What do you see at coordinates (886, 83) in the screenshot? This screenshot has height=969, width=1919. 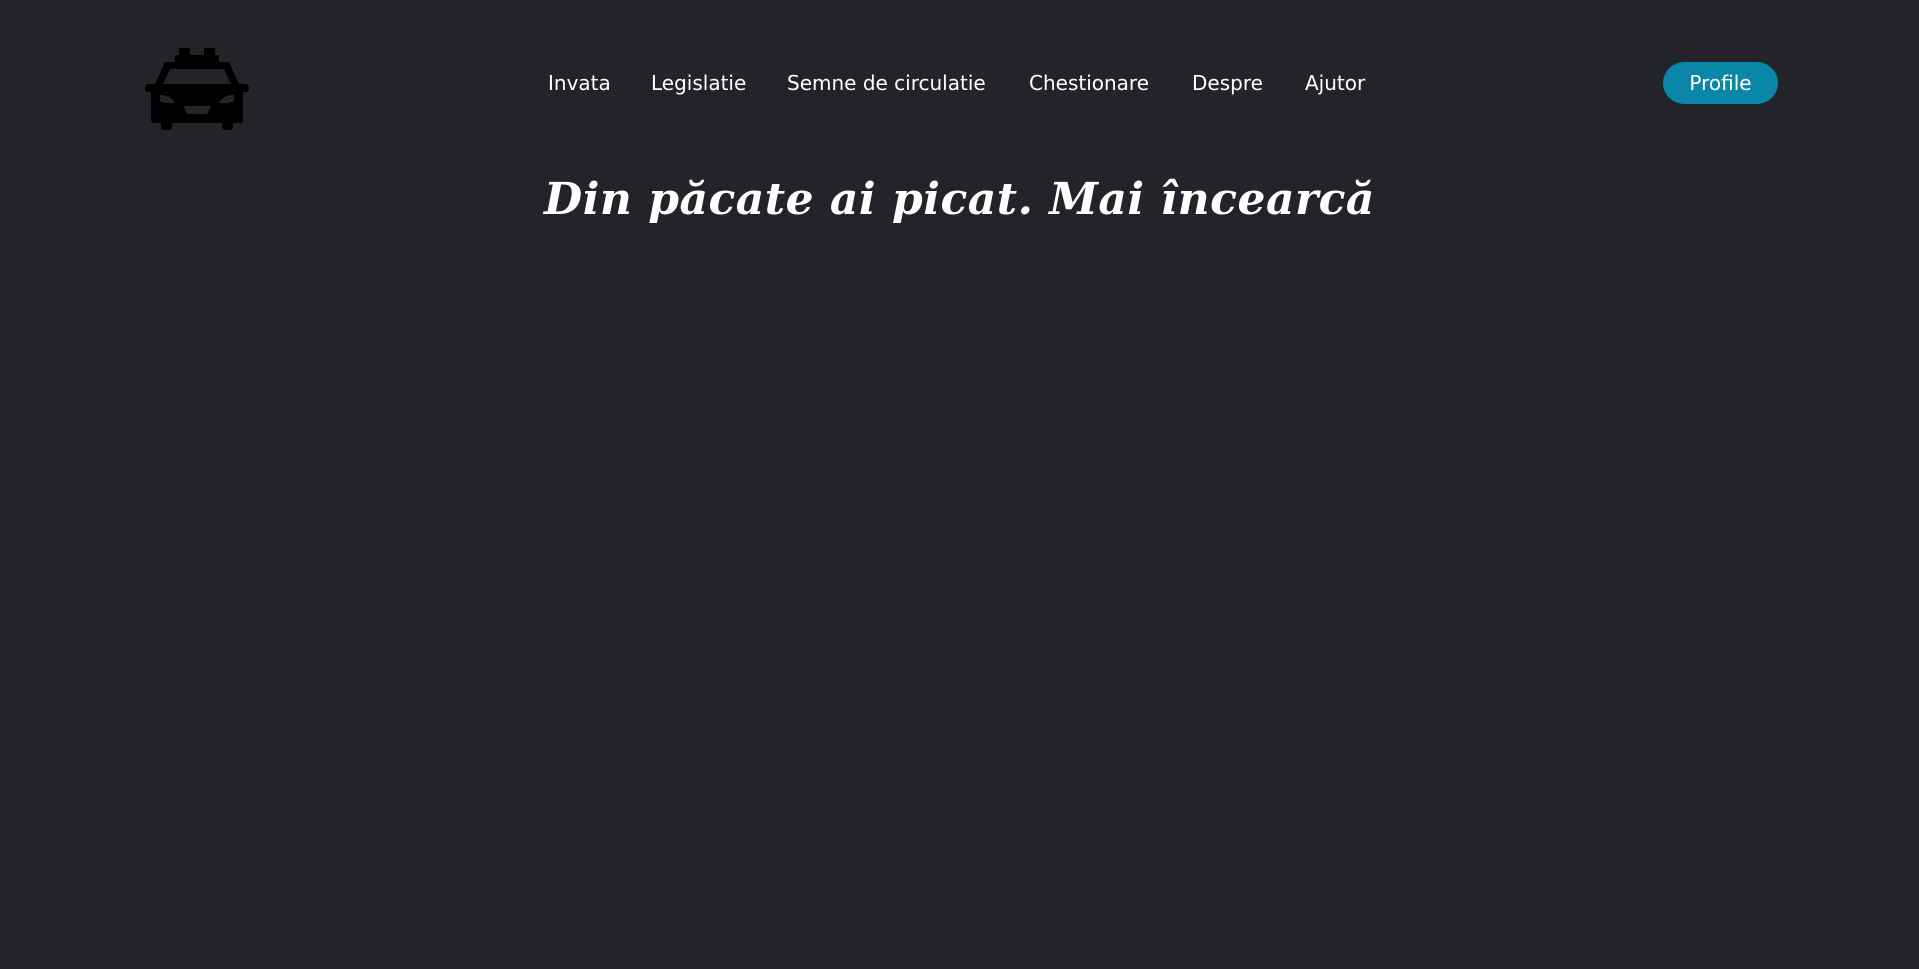 I see `nav-item-semne-de-circulatie: Semne de circulatie` at bounding box center [886, 83].